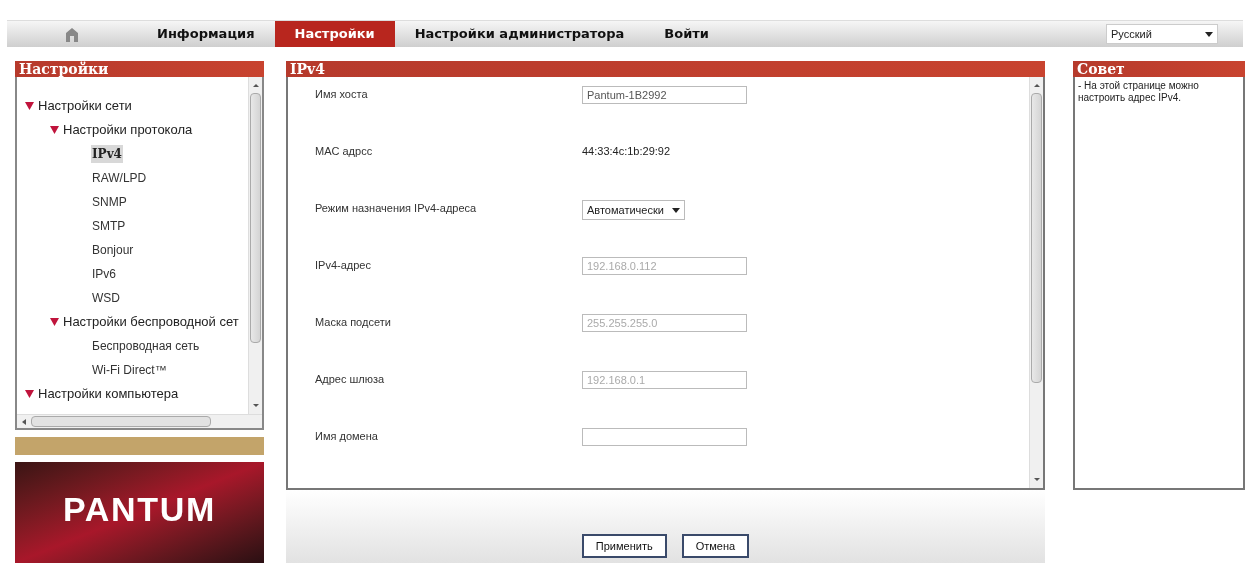 Image resolution: width=1250 pixels, height=563 pixels. Describe the element at coordinates (353, 322) in the screenshot. I see `field-label: Маска подсети` at that location.